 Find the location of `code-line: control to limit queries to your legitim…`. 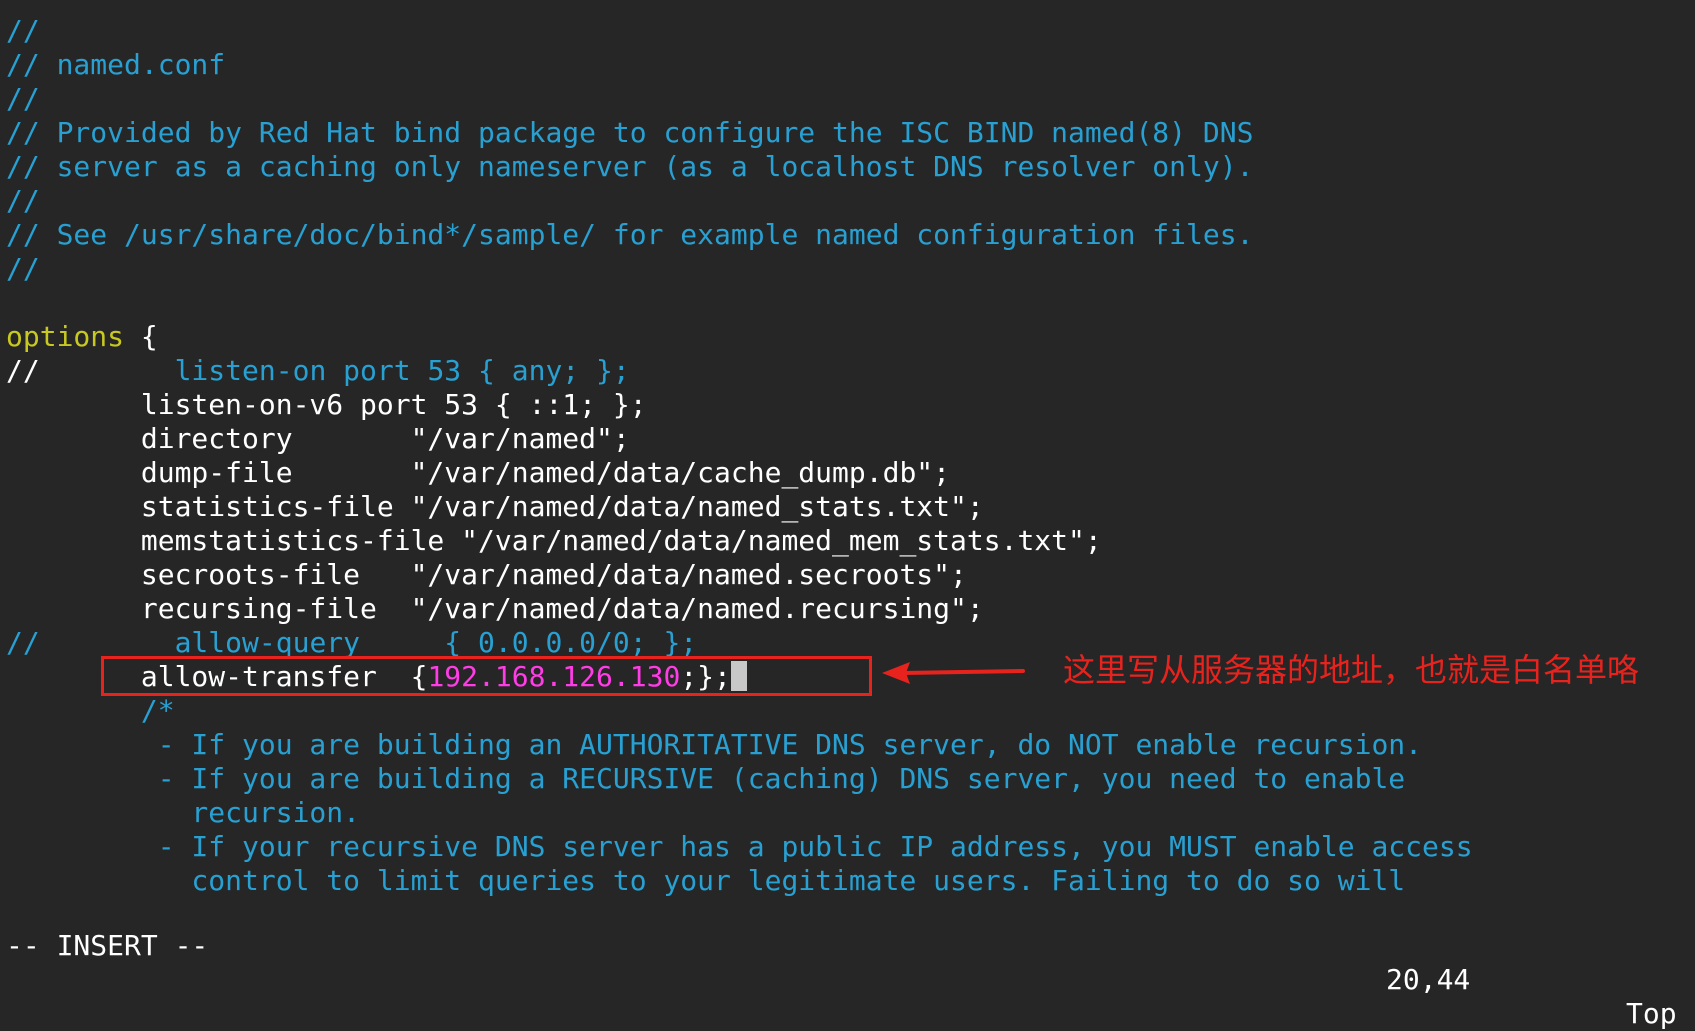

code-line: control to limit queries to your legitim… is located at coordinates (706, 880).